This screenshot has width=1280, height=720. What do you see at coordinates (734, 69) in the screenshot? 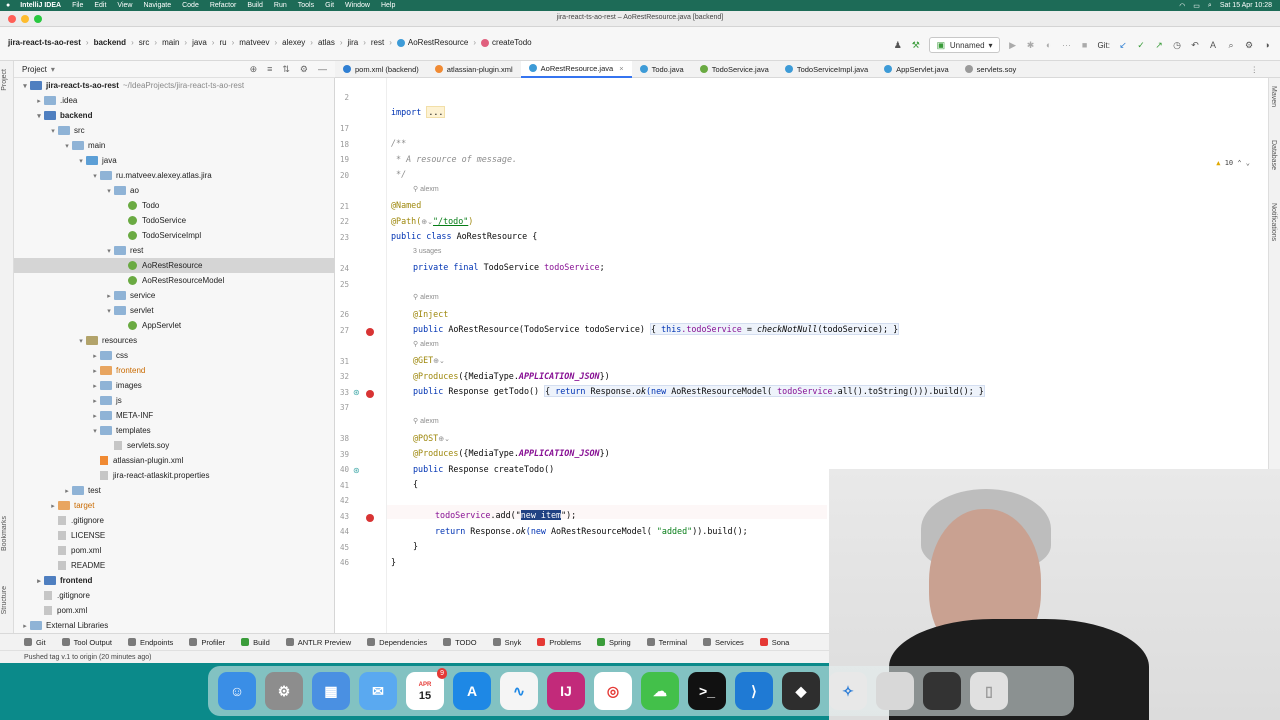
I see `editor-tab: TodoService.java` at bounding box center [734, 69].